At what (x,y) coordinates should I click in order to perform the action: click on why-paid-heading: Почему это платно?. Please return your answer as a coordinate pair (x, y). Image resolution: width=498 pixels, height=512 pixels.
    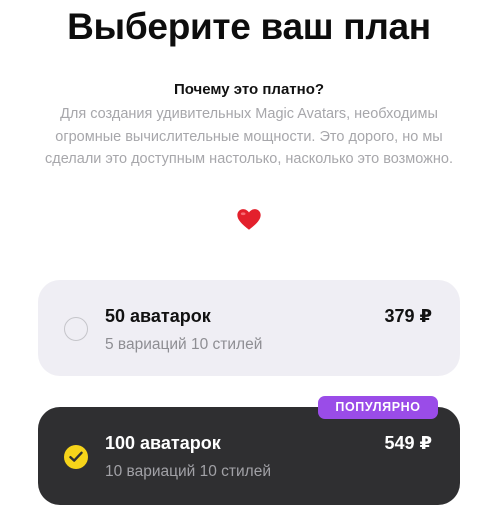
    Looking at the image, I should click on (249, 89).